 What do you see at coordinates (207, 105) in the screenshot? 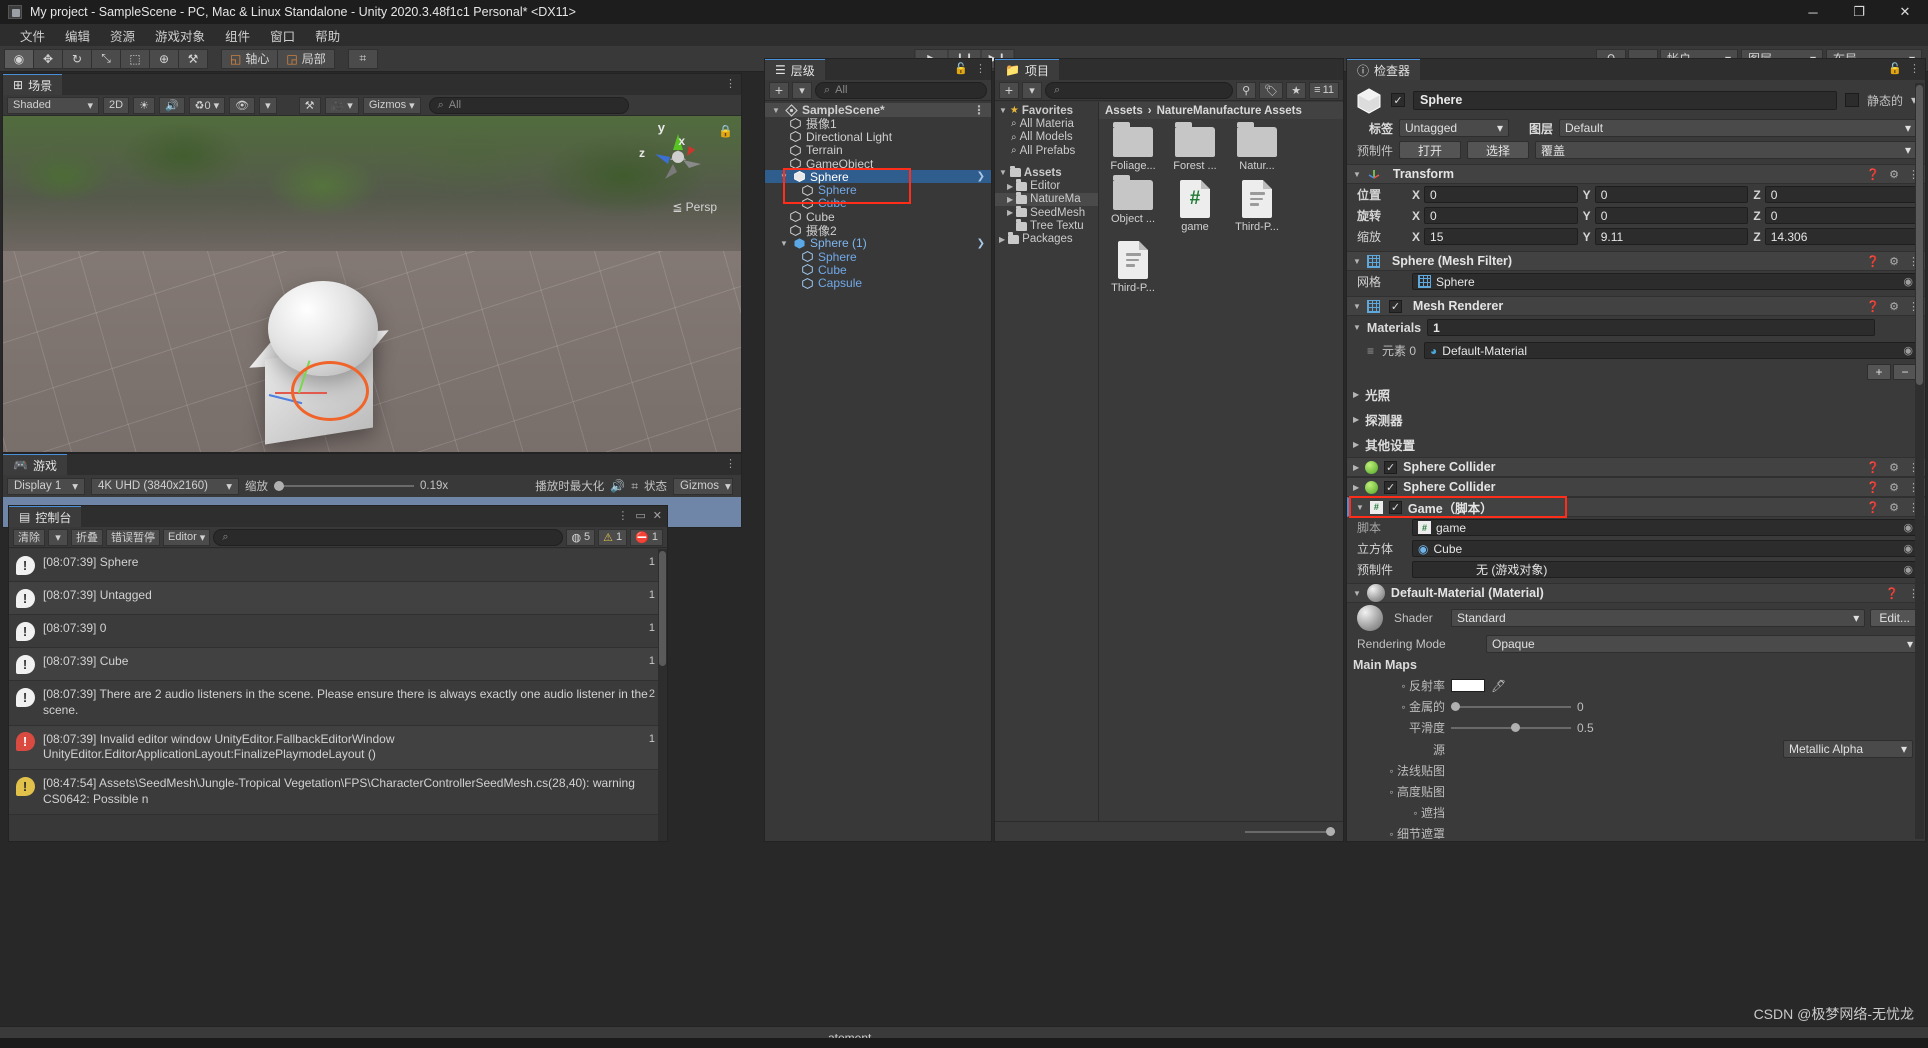
I see `effects-dropdown: ♻0 ▾` at bounding box center [207, 105].